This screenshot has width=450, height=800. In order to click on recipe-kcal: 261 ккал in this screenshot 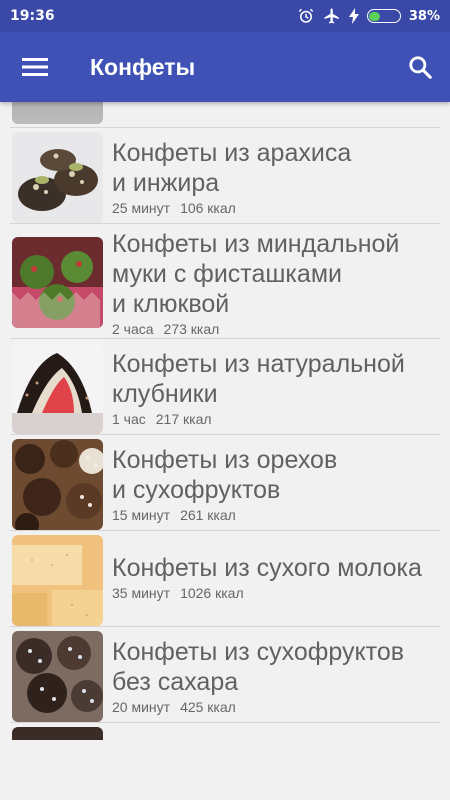, I will do `click(208, 515)`.